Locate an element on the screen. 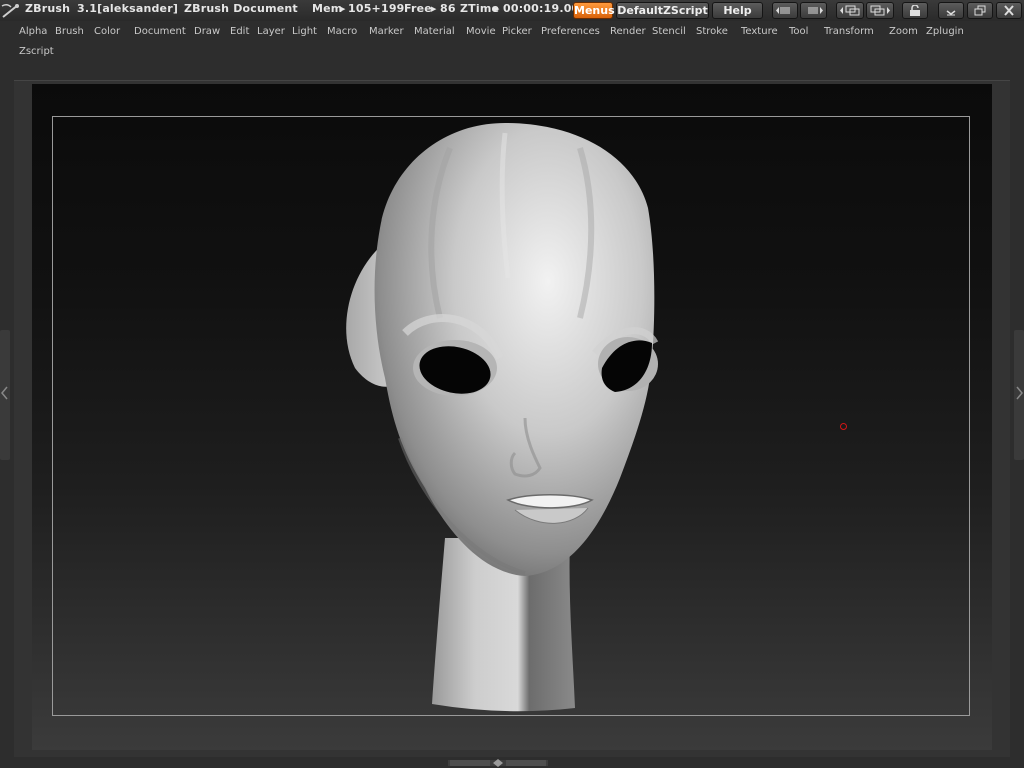 This screenshot has height=768, width=1024. close-icon is located at coordinates (1009, 10).